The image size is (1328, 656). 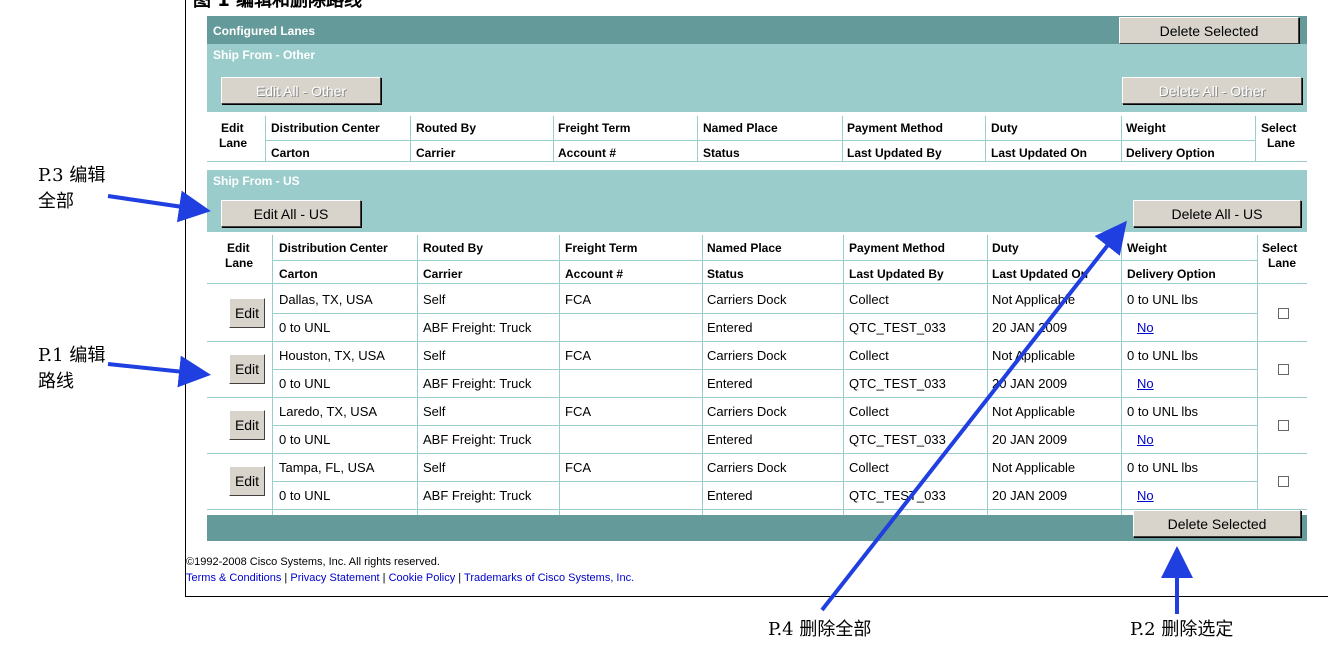 What do you see at coordinates (973, 416) in the screenshot?
I see `arrow-p4` at bounding box center [973, 416].